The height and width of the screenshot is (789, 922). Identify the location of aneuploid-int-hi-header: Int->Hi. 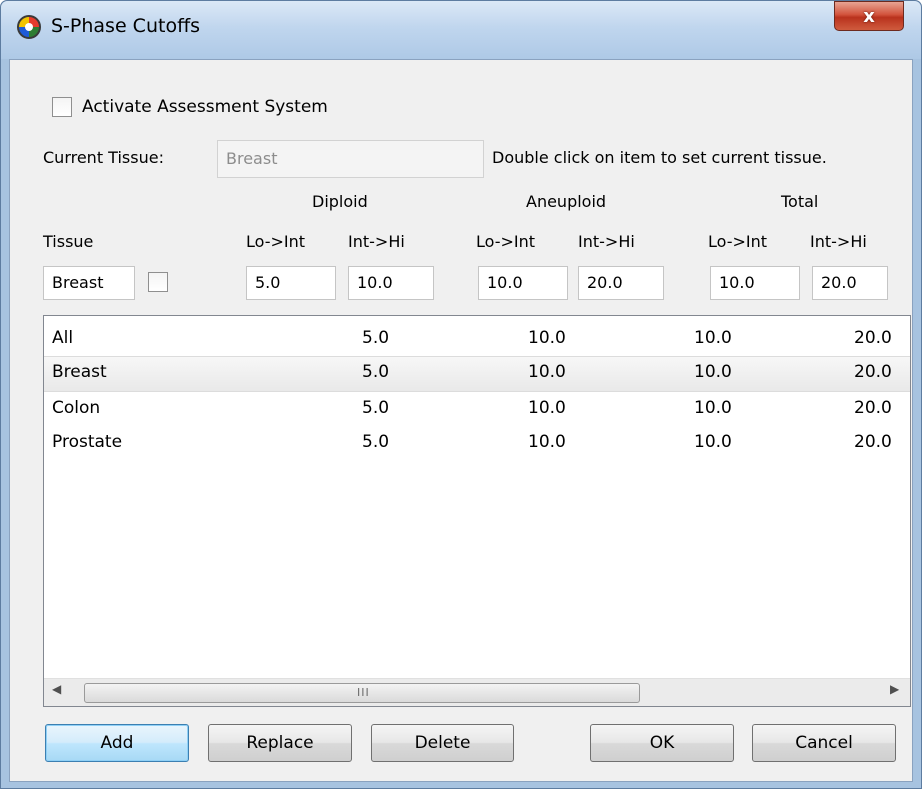
(606, 241).